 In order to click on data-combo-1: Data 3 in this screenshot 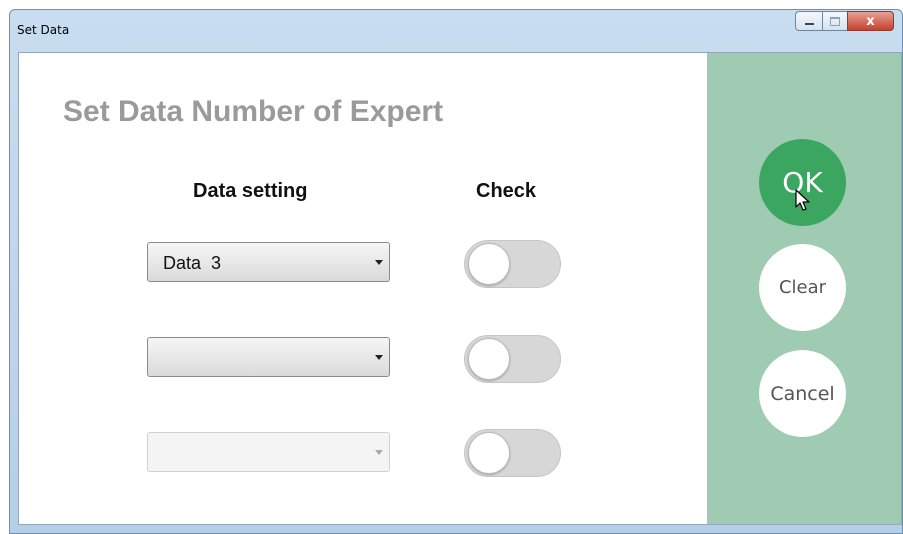, I will do `click(268, 262)`.